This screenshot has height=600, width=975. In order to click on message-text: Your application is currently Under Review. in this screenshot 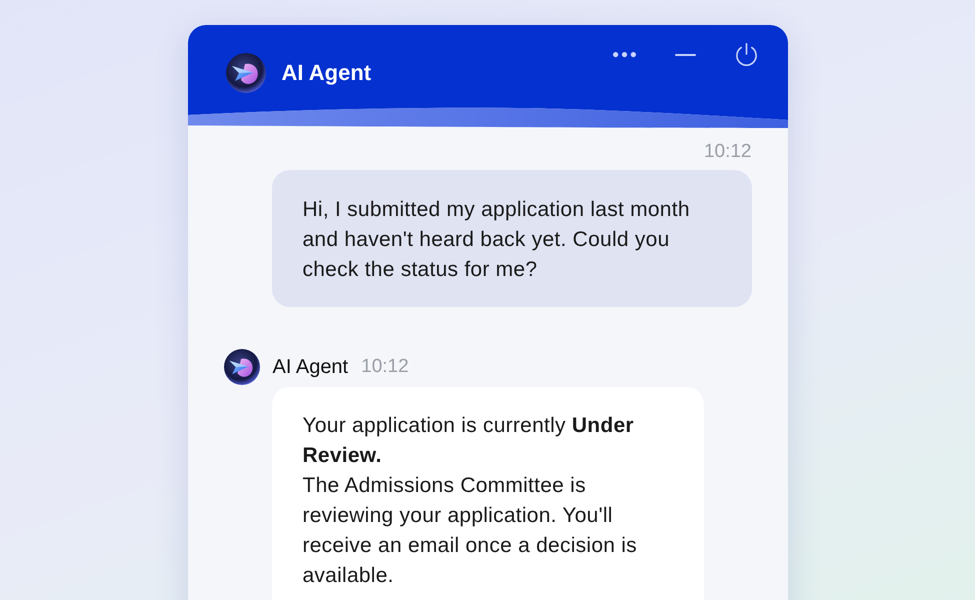, I will do `click(468, 441)`.